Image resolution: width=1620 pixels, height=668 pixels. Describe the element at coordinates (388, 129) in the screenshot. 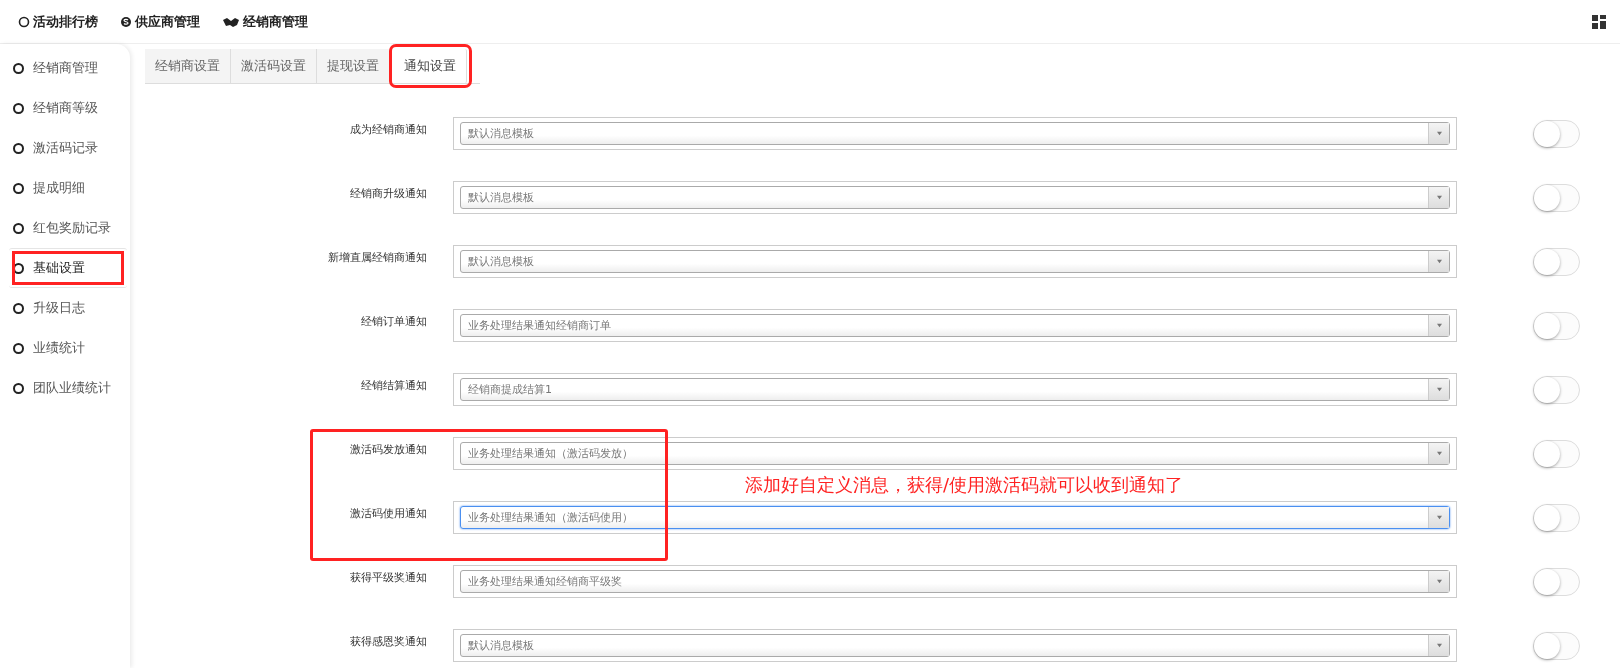

I see `field-label: 成为经销商通知` at that location.